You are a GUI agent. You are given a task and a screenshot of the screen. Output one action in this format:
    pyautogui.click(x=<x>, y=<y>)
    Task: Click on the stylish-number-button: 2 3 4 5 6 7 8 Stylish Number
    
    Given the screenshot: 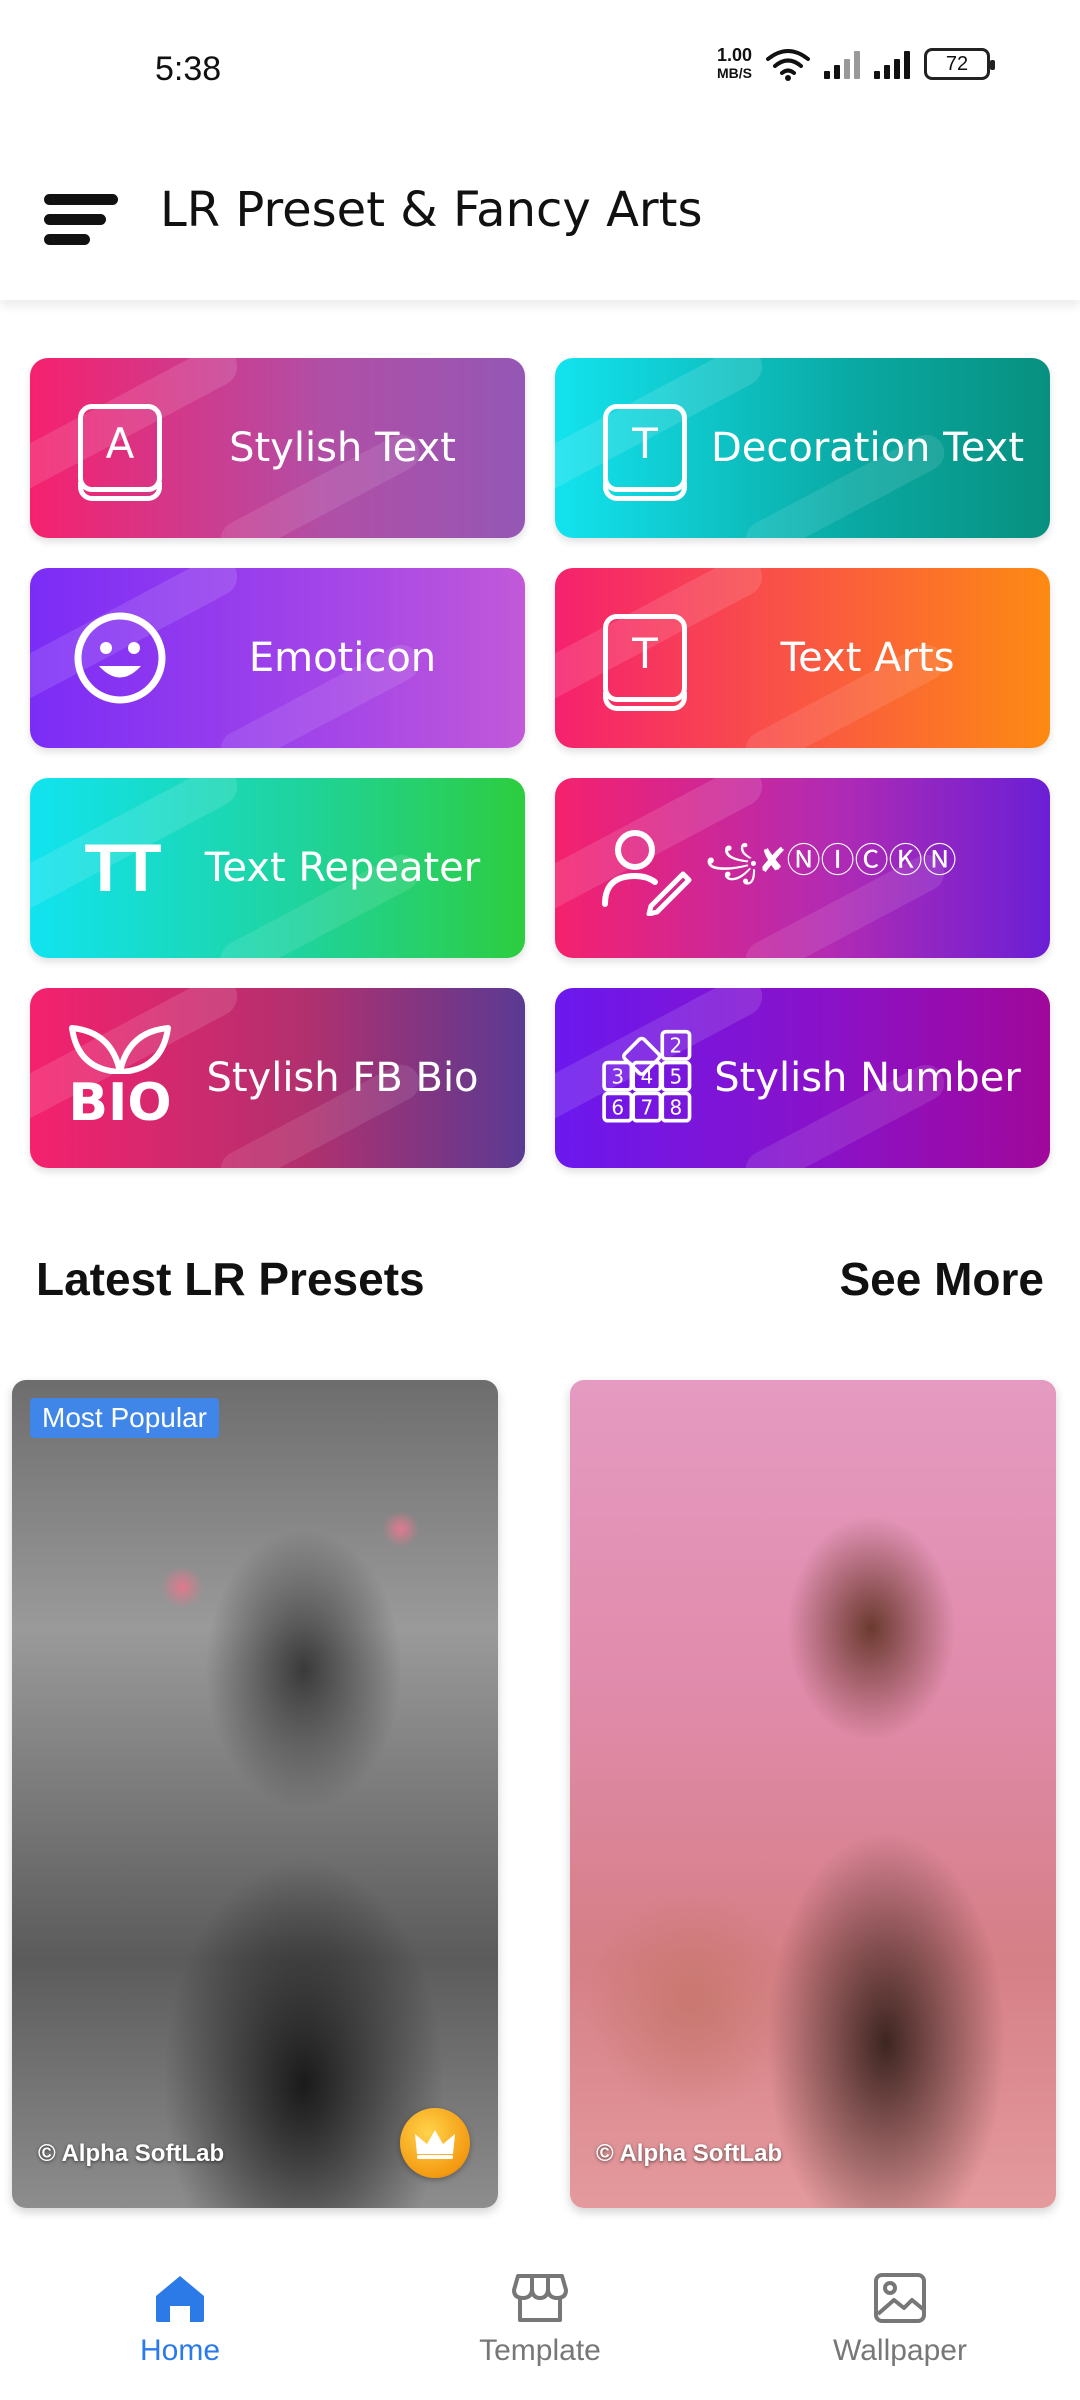 What is the action you would take?
    pyautogui.click(x=802, y=1078)
    